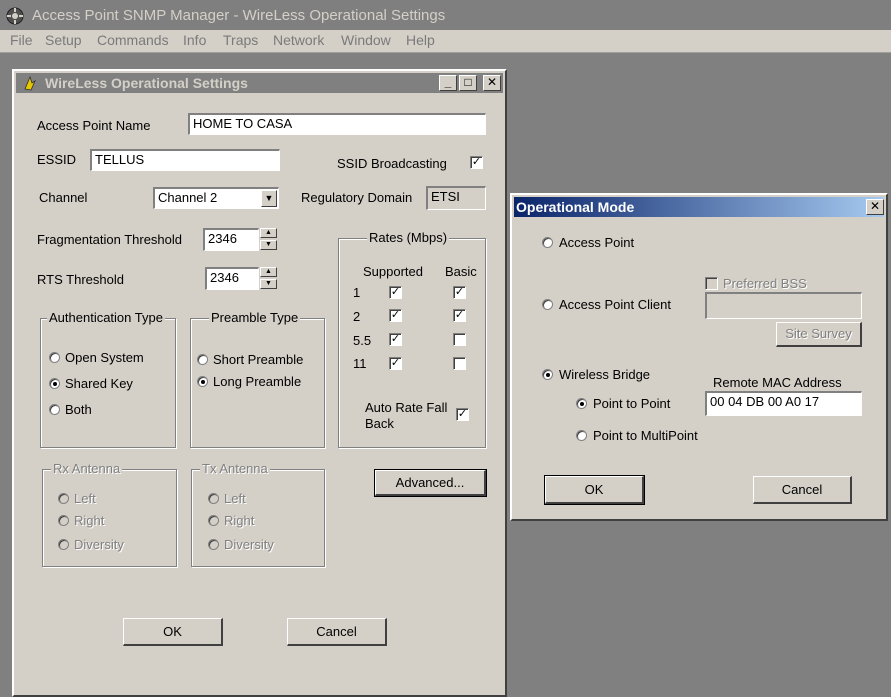 The width and height of the screenshot is (891, 697). Describe the element at coordinates (106, 317) in the screenshot. I see `authentication-group-title: Authentication Type` at that location.